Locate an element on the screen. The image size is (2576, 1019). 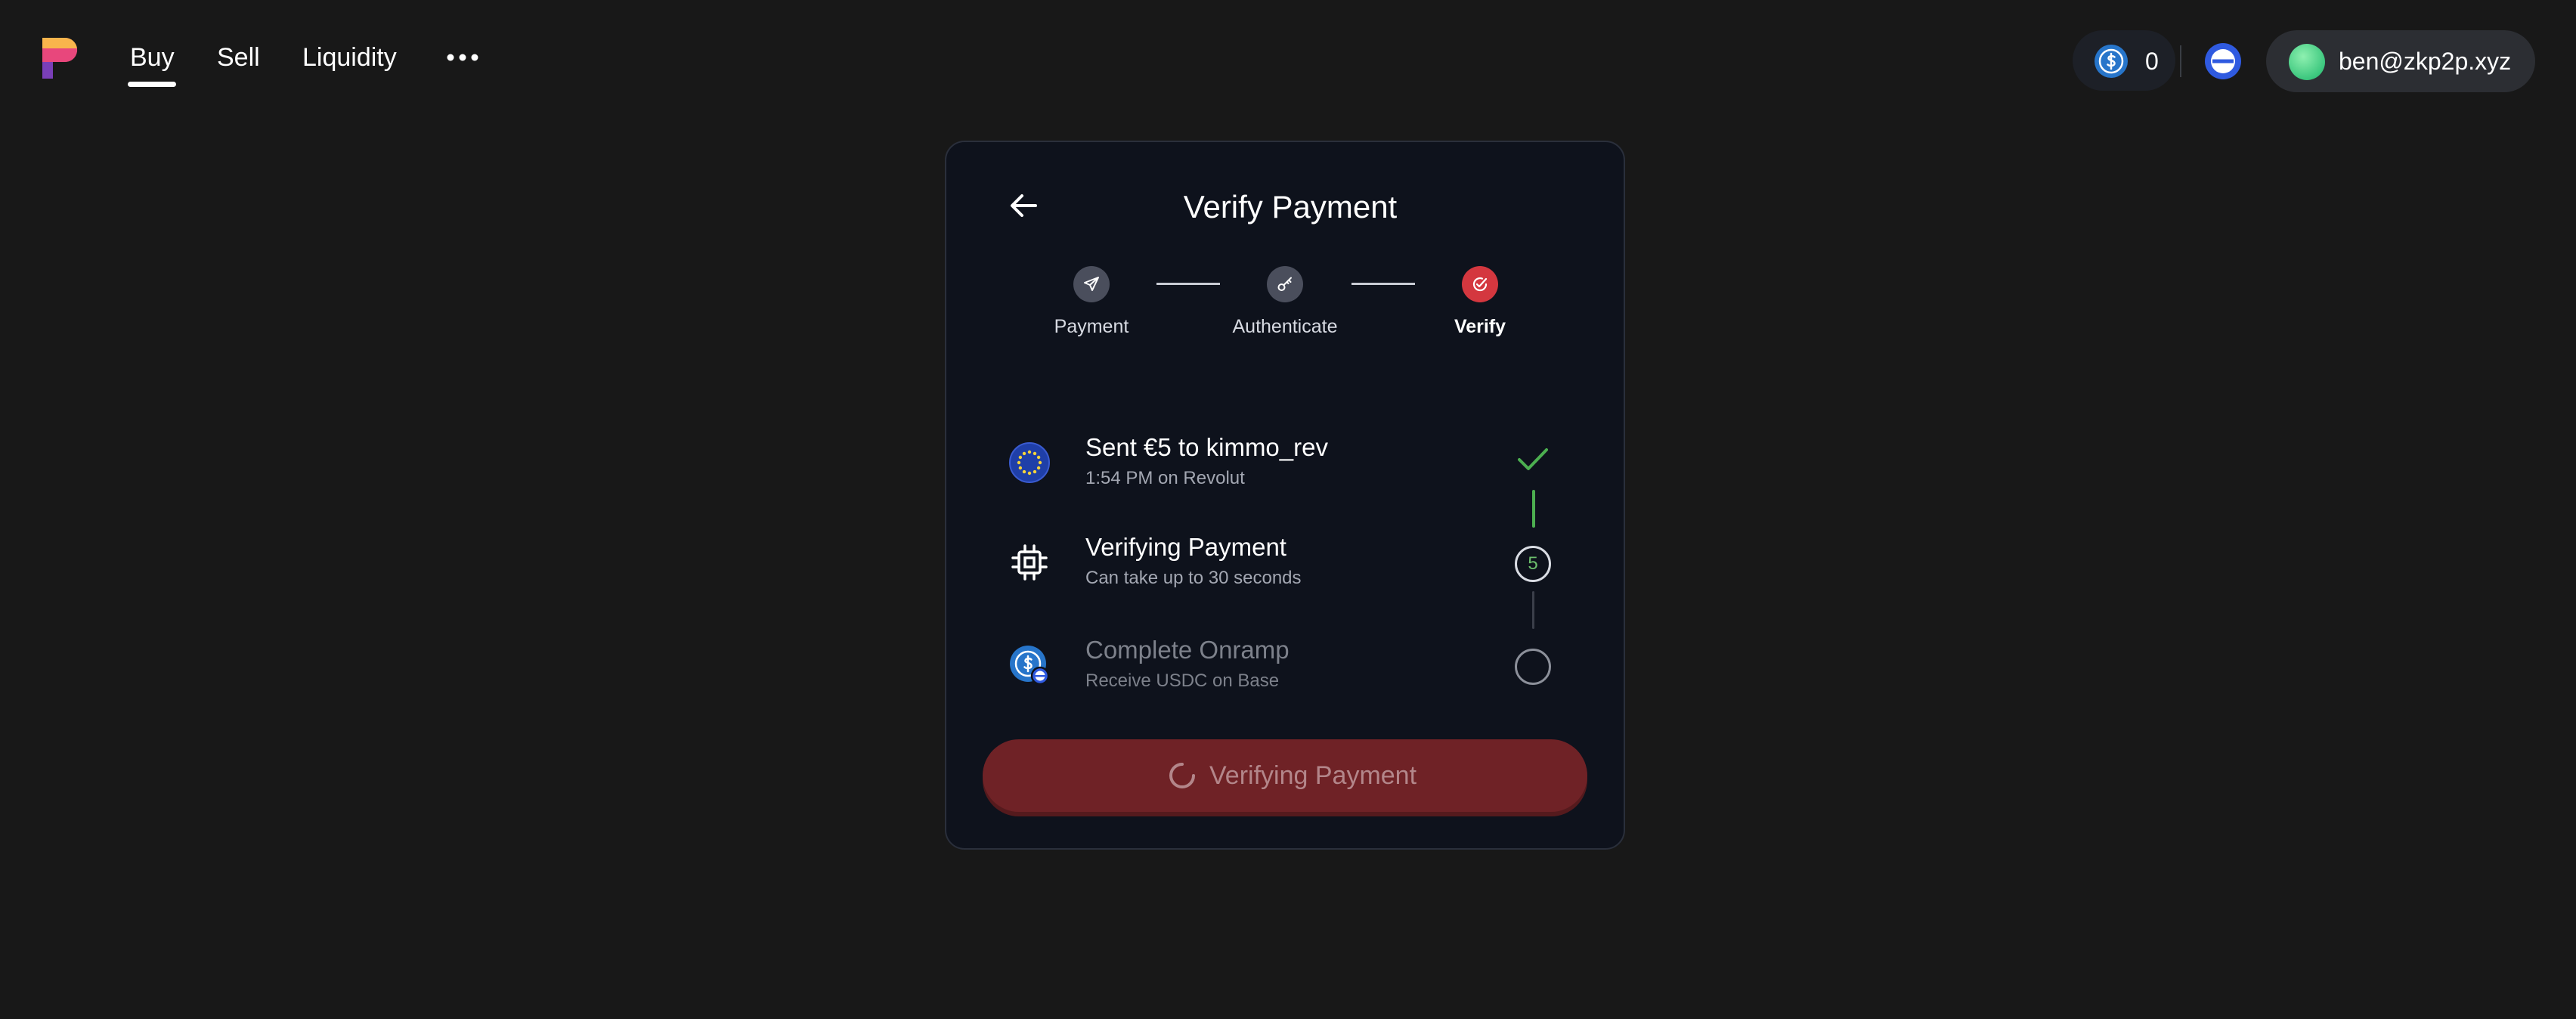
check-circle-icon is located at coordinates (1480, 284).